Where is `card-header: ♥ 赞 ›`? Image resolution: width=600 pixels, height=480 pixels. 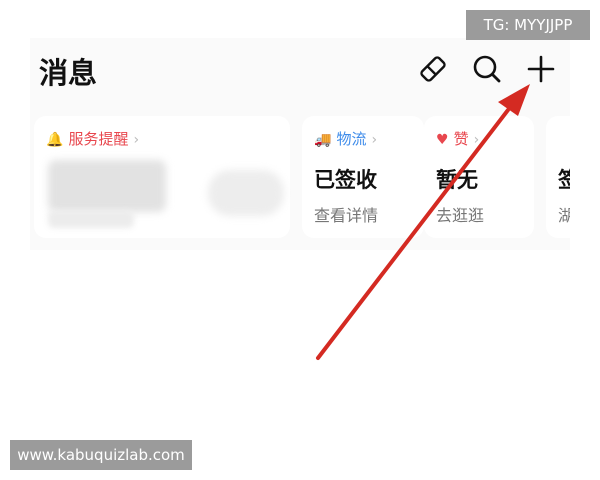 card-header: ♥ 赞 › is located at coordinates (457, 138).